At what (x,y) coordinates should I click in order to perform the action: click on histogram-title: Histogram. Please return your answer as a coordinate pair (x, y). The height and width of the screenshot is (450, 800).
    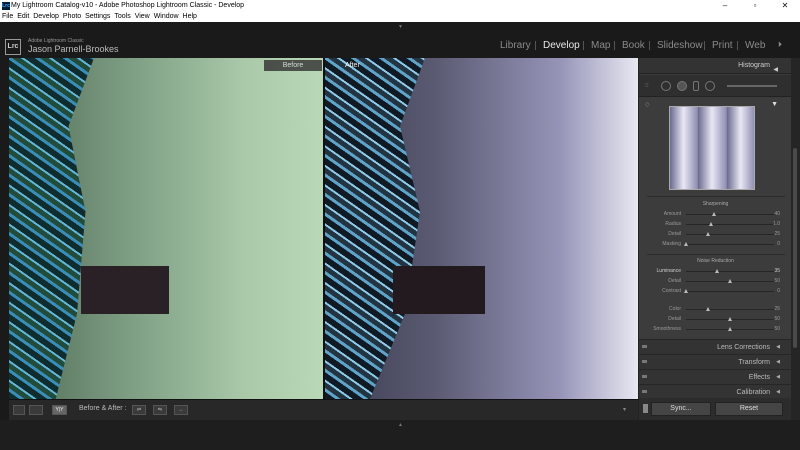
    Looking at the image, I should click on (754, 65).